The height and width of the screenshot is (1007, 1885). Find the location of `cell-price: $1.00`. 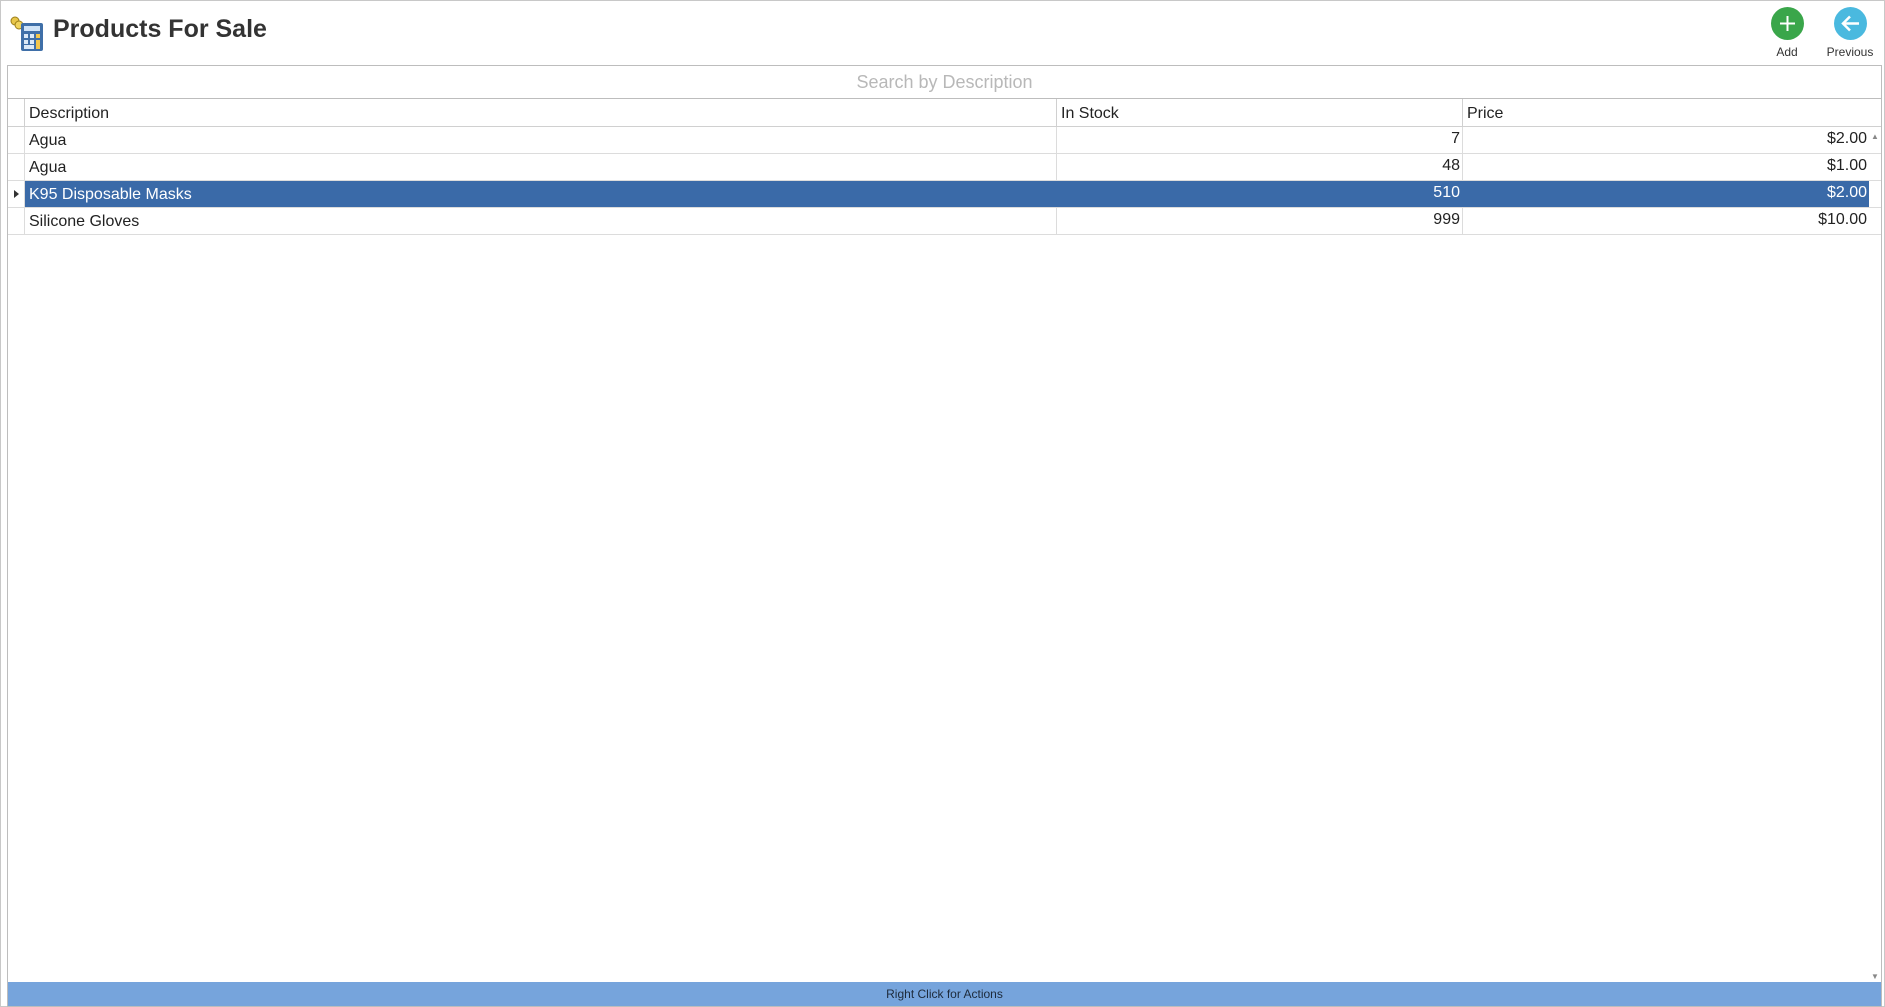

cell-price: $1.00 is located at coordinates (1665, 167).